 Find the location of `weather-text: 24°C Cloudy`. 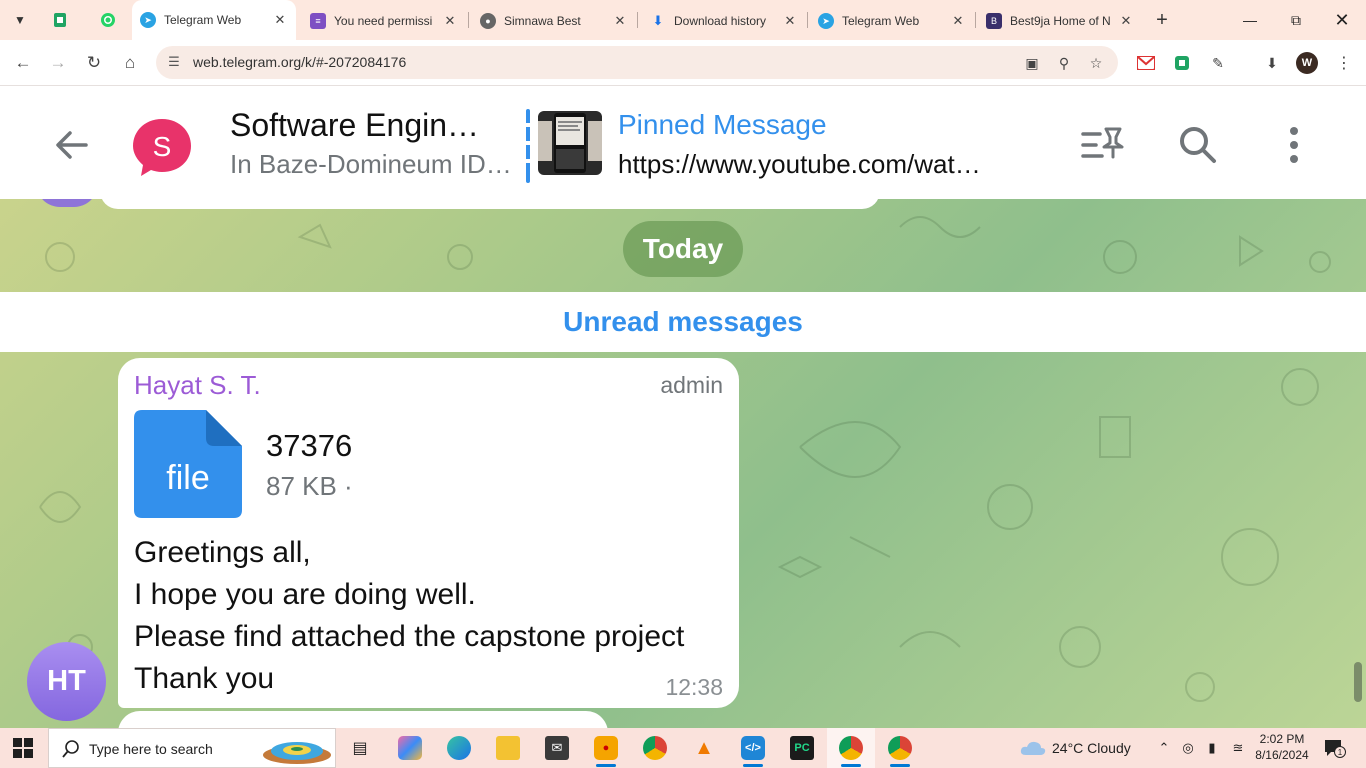

weather-text: 24°C Cloudy is located at coordinates (1091, 748).